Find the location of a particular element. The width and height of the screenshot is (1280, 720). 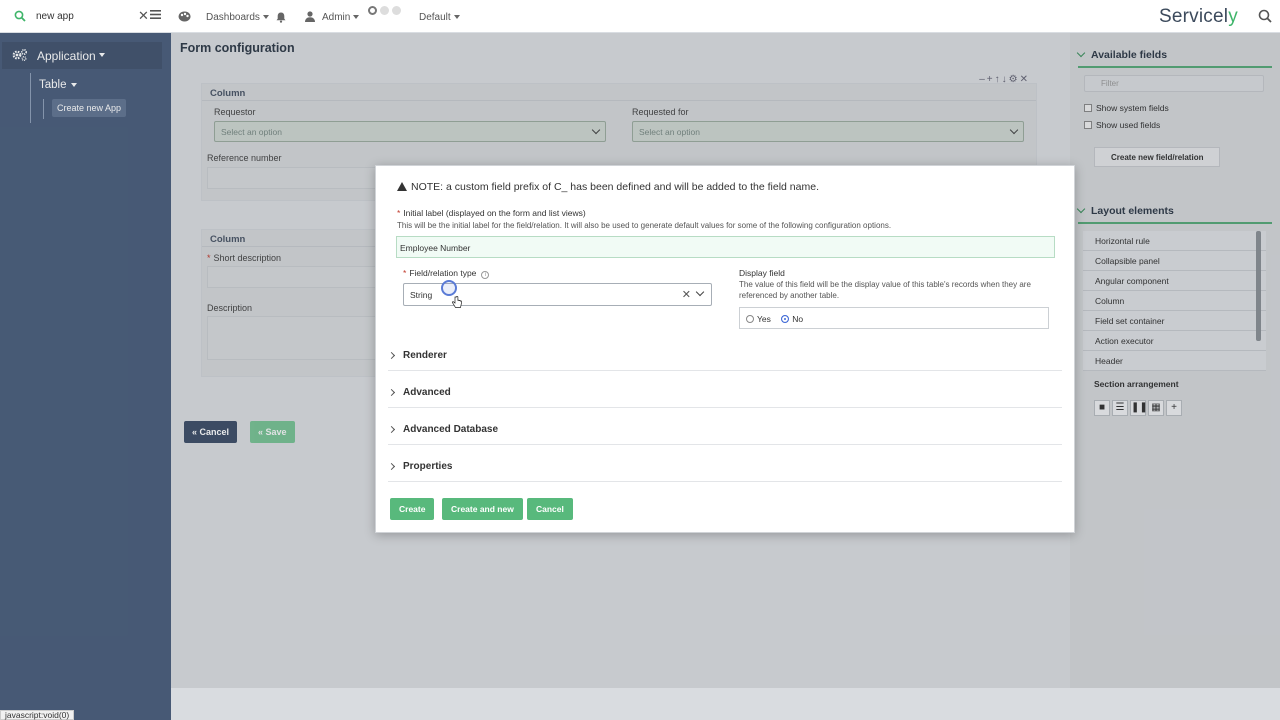

properties-section: Properties is located at coordinates (724, 467).